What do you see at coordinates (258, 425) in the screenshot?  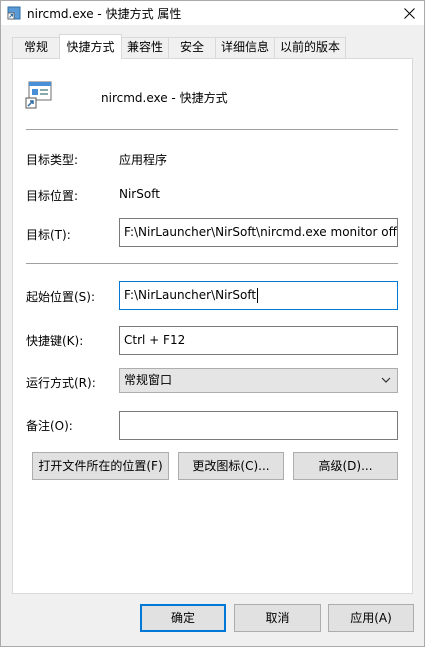 I see `comment-input` at bounding box center [258, 425].